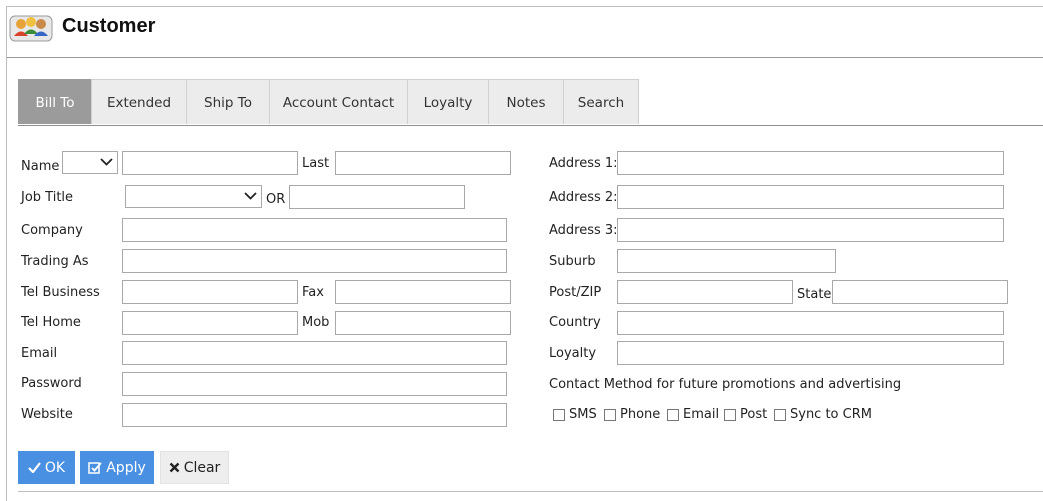  Describe the element at coordinates (55, 467) in the screenshot. I see `ok-button-label: OK` at that location.